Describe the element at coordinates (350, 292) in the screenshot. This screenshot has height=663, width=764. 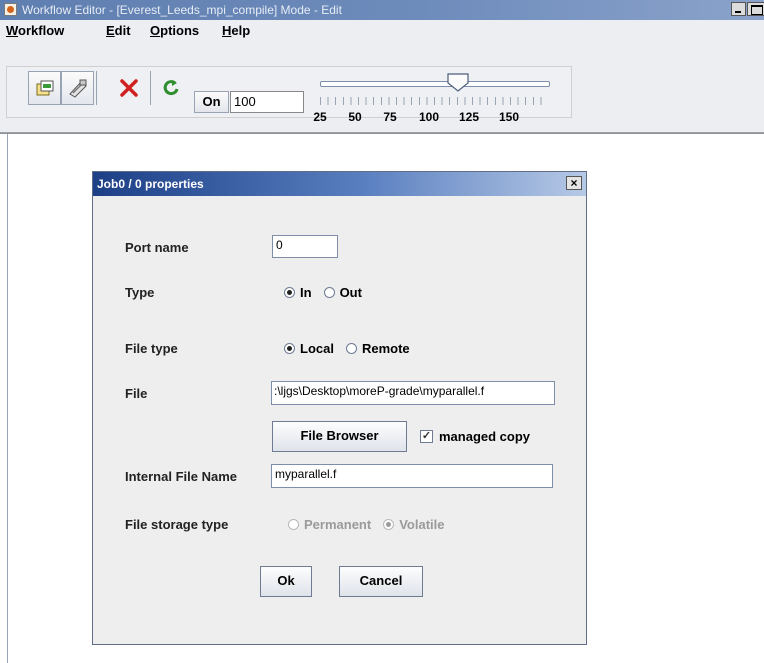
I see `type-out-label: Out` at that location.